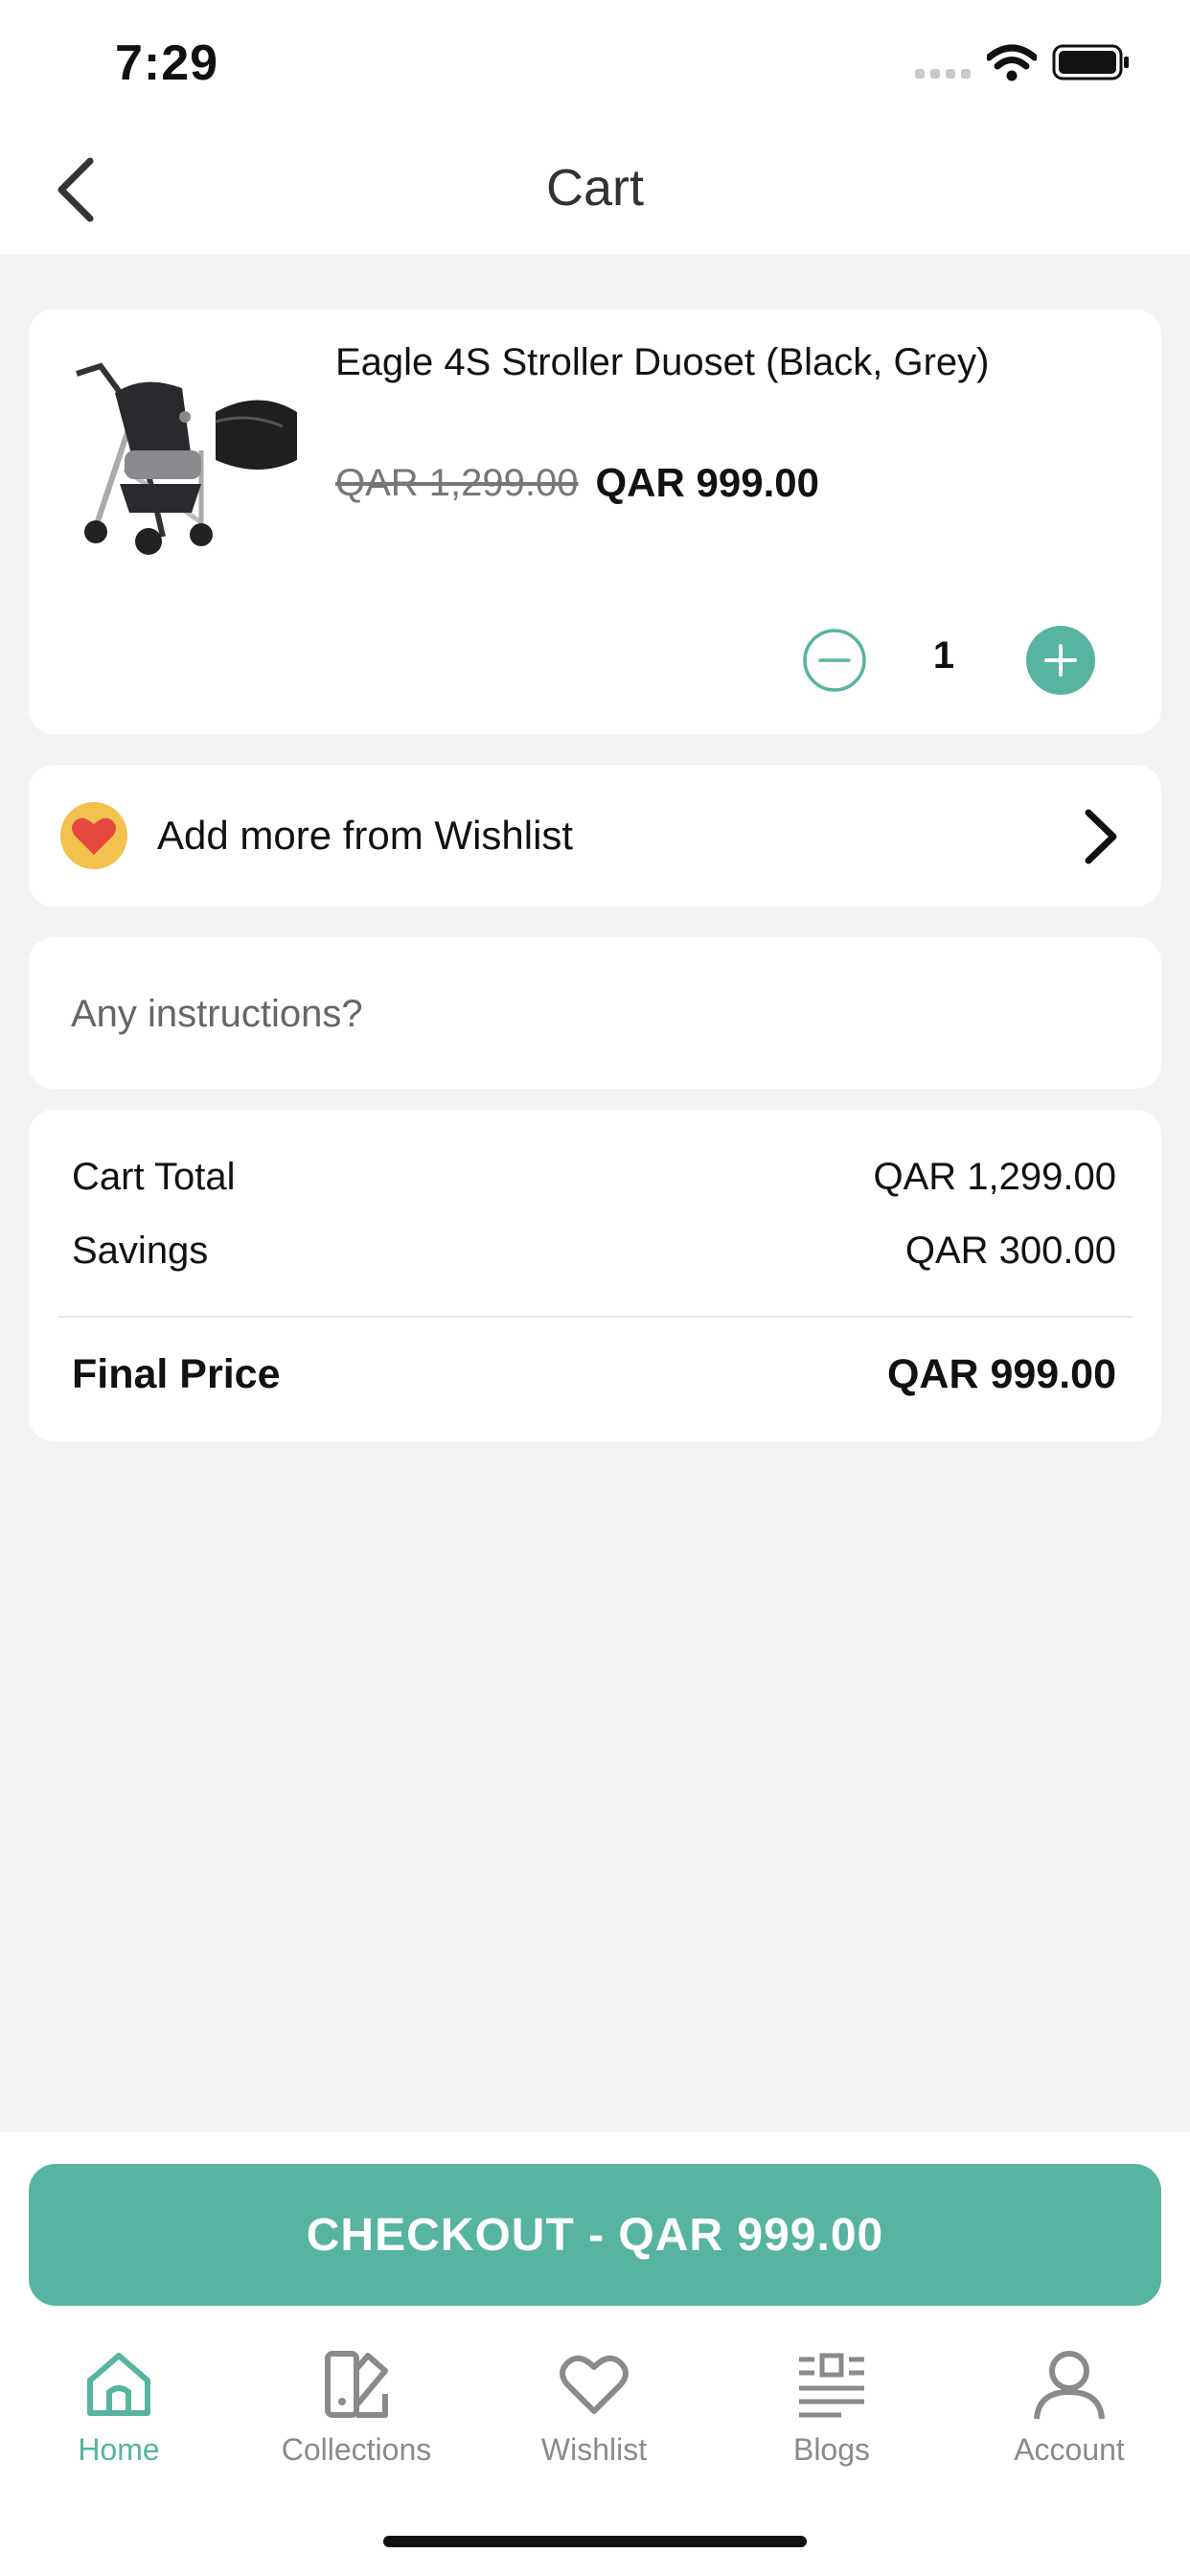  I want to click on summary-divider, so click(595, 1317).